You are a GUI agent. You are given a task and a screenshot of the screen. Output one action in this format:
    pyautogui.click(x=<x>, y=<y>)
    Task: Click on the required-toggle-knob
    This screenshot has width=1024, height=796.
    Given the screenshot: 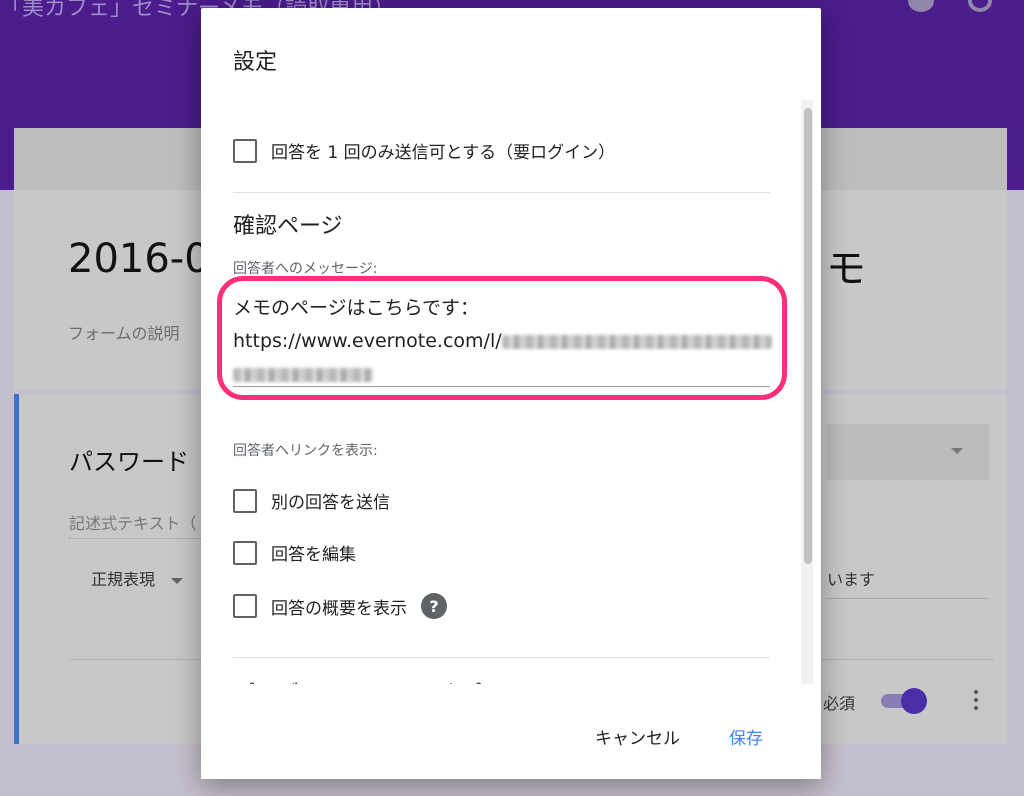 What is the action you would take?
    pyautogui.click(x=914, y=701)
    